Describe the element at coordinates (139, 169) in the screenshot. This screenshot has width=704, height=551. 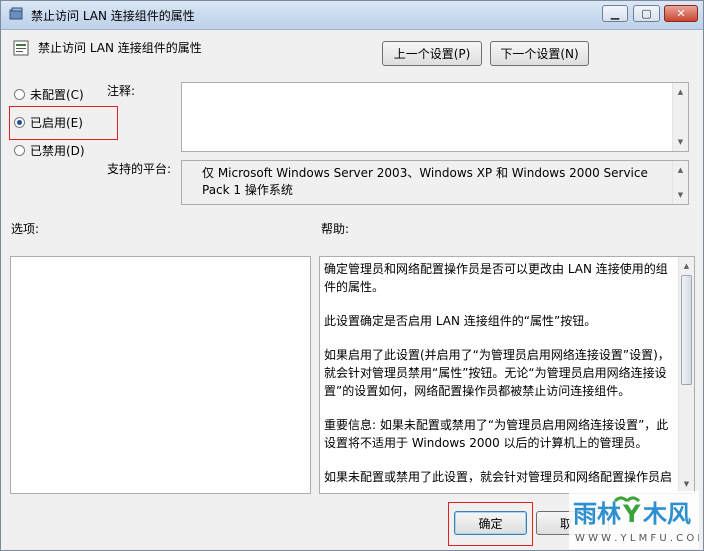
I see `platform-label: 支持的平台:` at that location.